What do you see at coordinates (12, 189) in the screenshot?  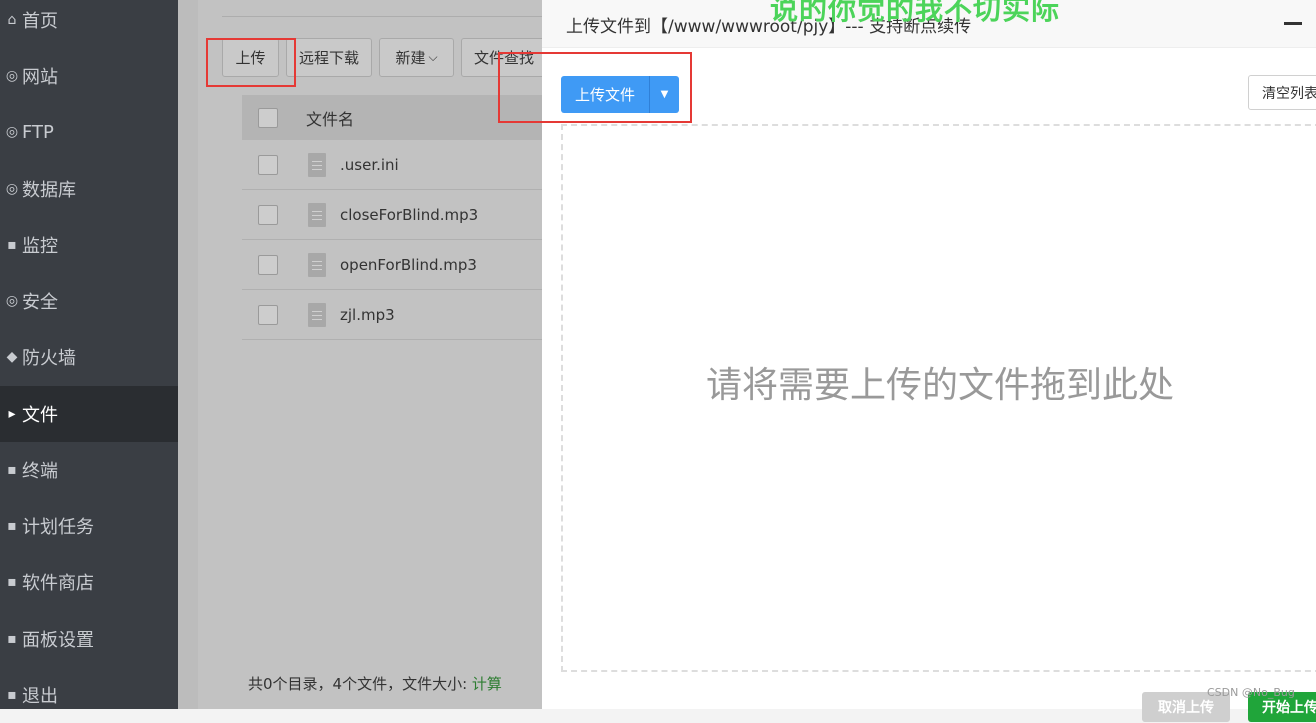 I see `database-icon: ◎` at bounding box center [12, 189].